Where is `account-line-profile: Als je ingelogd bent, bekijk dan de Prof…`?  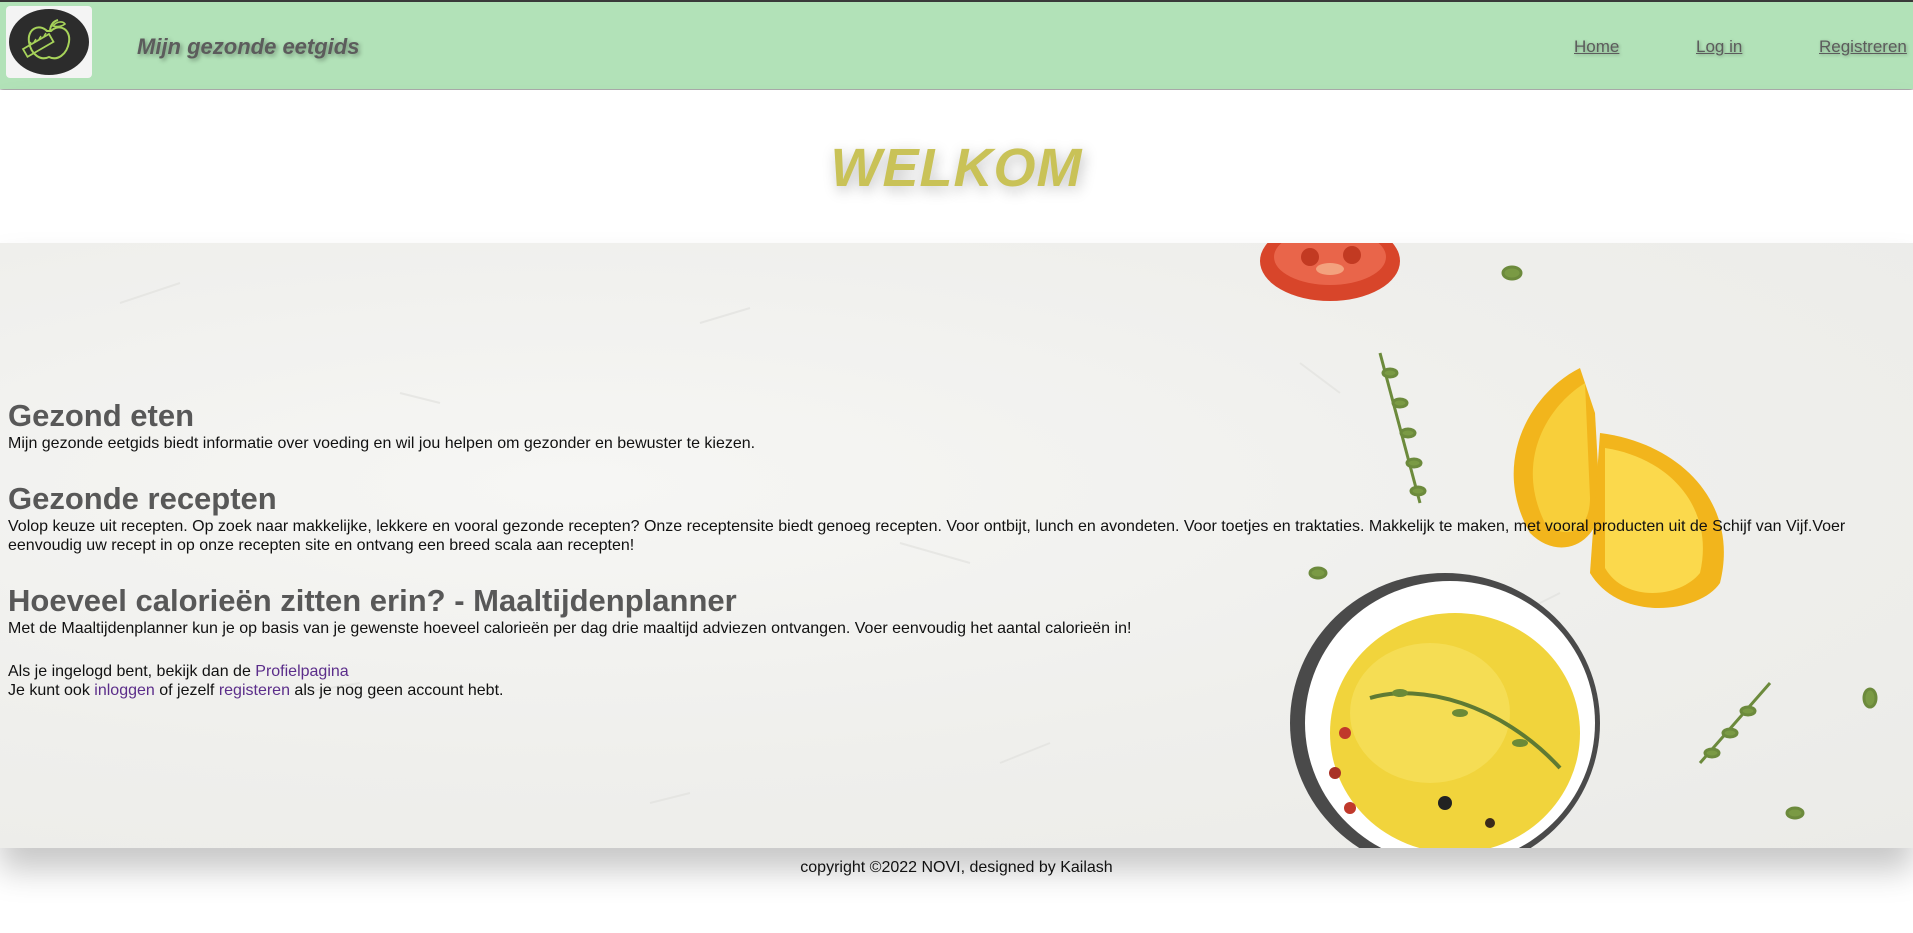
account-line-profile: Als je ingelogd bent, bekijk dan de Prof… is located at coordinates (953, 671).